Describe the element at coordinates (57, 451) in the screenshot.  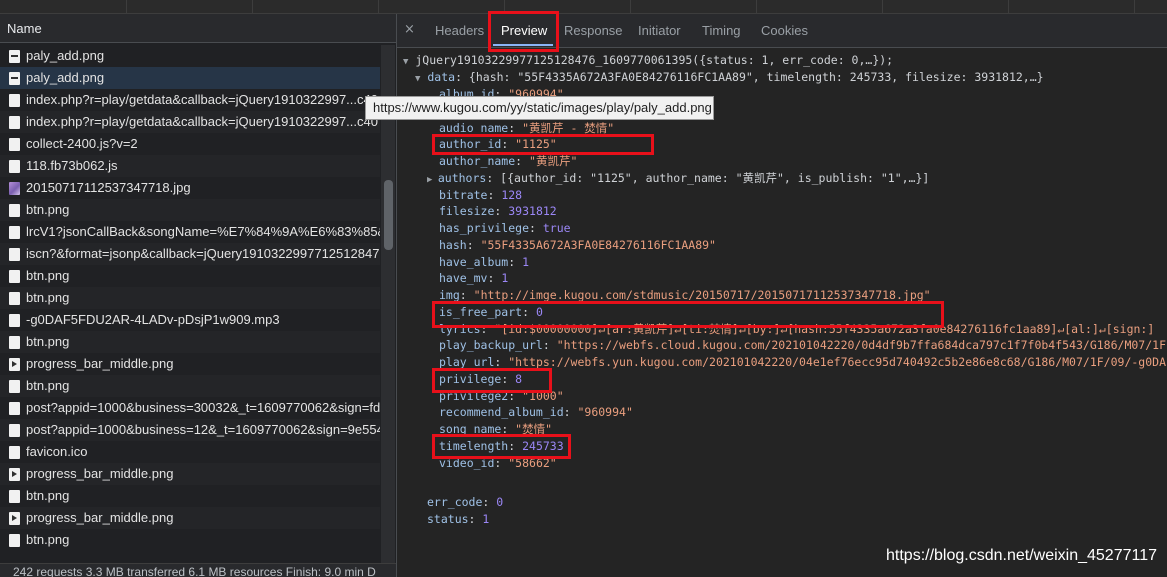
I see `request-name: favicon.ico` at that location.